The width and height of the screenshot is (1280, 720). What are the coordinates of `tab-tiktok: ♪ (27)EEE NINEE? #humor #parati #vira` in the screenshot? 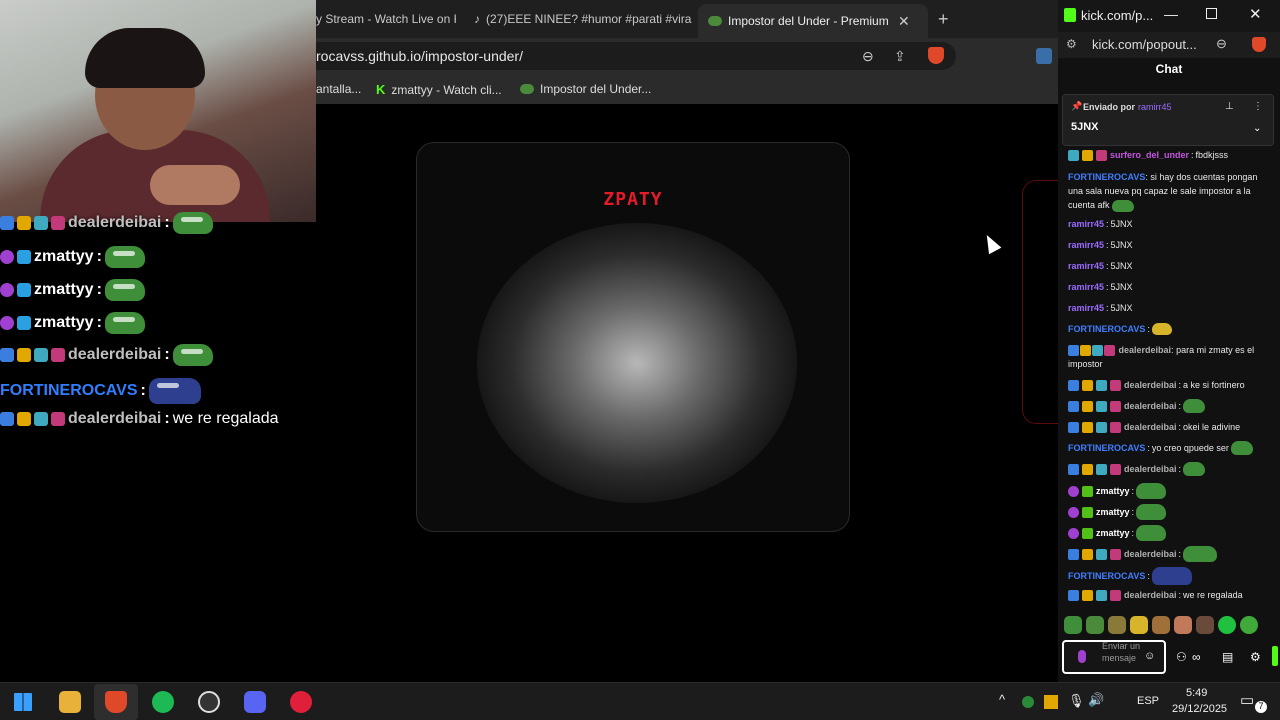 It's located at (594, 19).